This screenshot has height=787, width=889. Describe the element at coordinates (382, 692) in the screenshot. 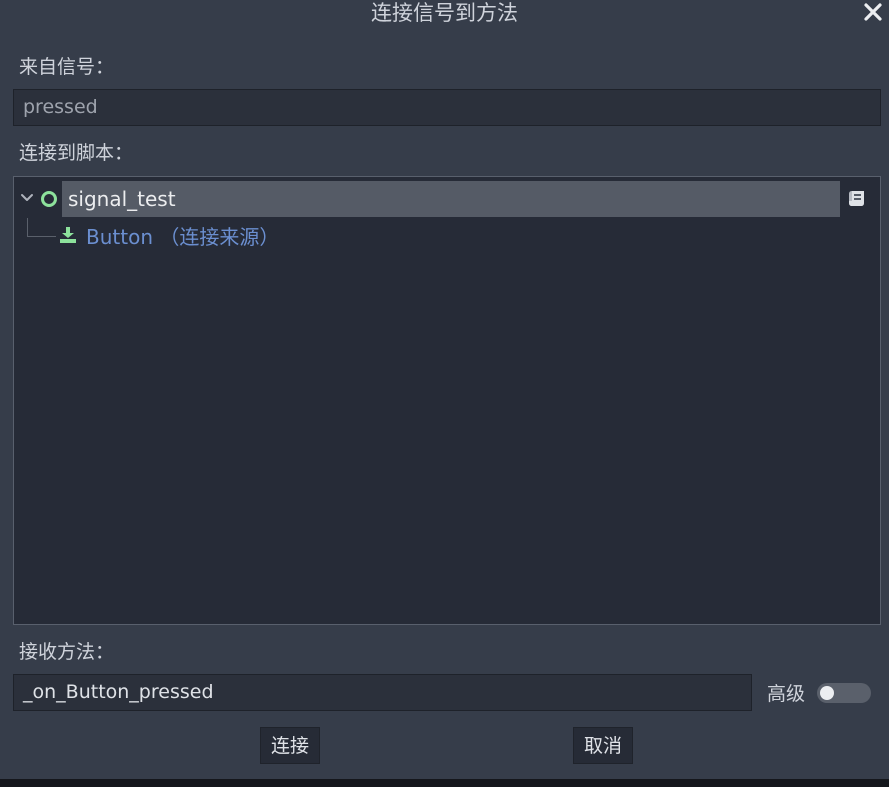

I see `method-input: _on_Button_pressed` at that location.